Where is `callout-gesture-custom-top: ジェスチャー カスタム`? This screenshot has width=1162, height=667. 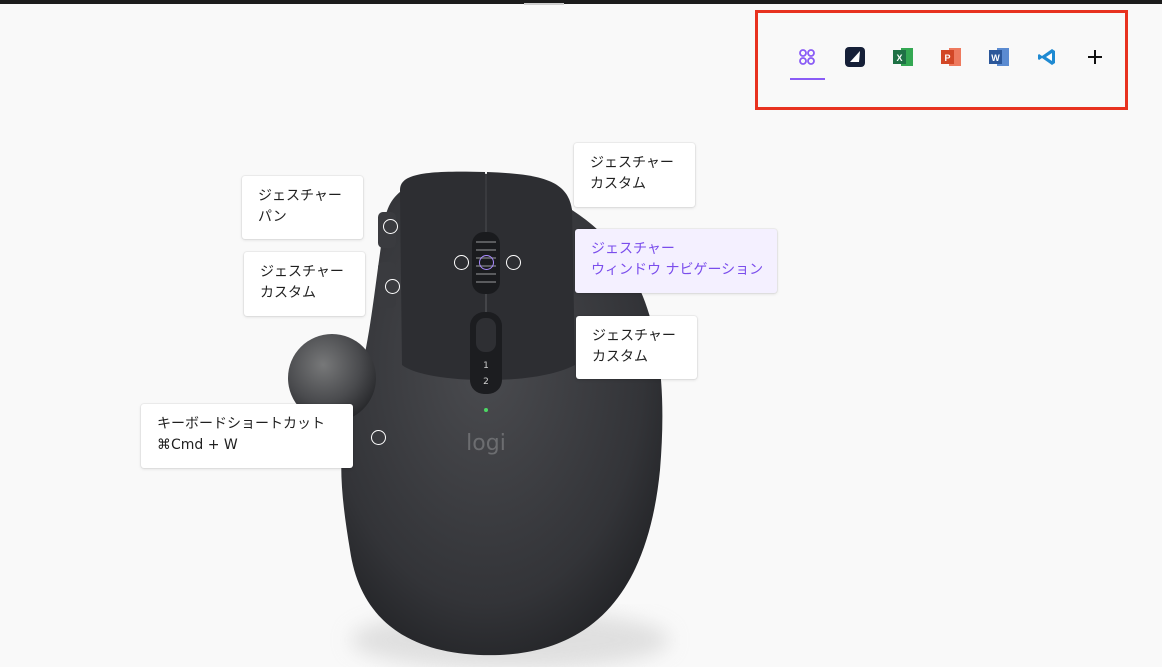 callout-gesture-custom-top: ジェスチャー カスタム is located at coordinates (634, 175).